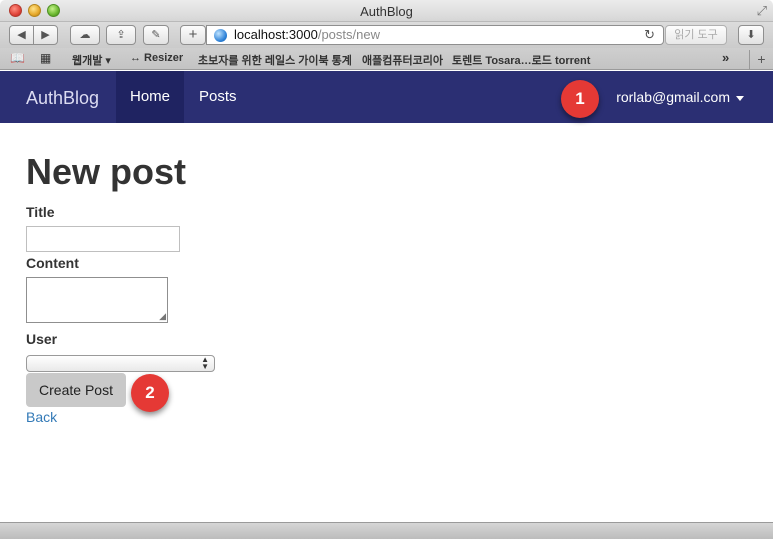  I want to click on reload-icon: ↻, so click(649, 35).